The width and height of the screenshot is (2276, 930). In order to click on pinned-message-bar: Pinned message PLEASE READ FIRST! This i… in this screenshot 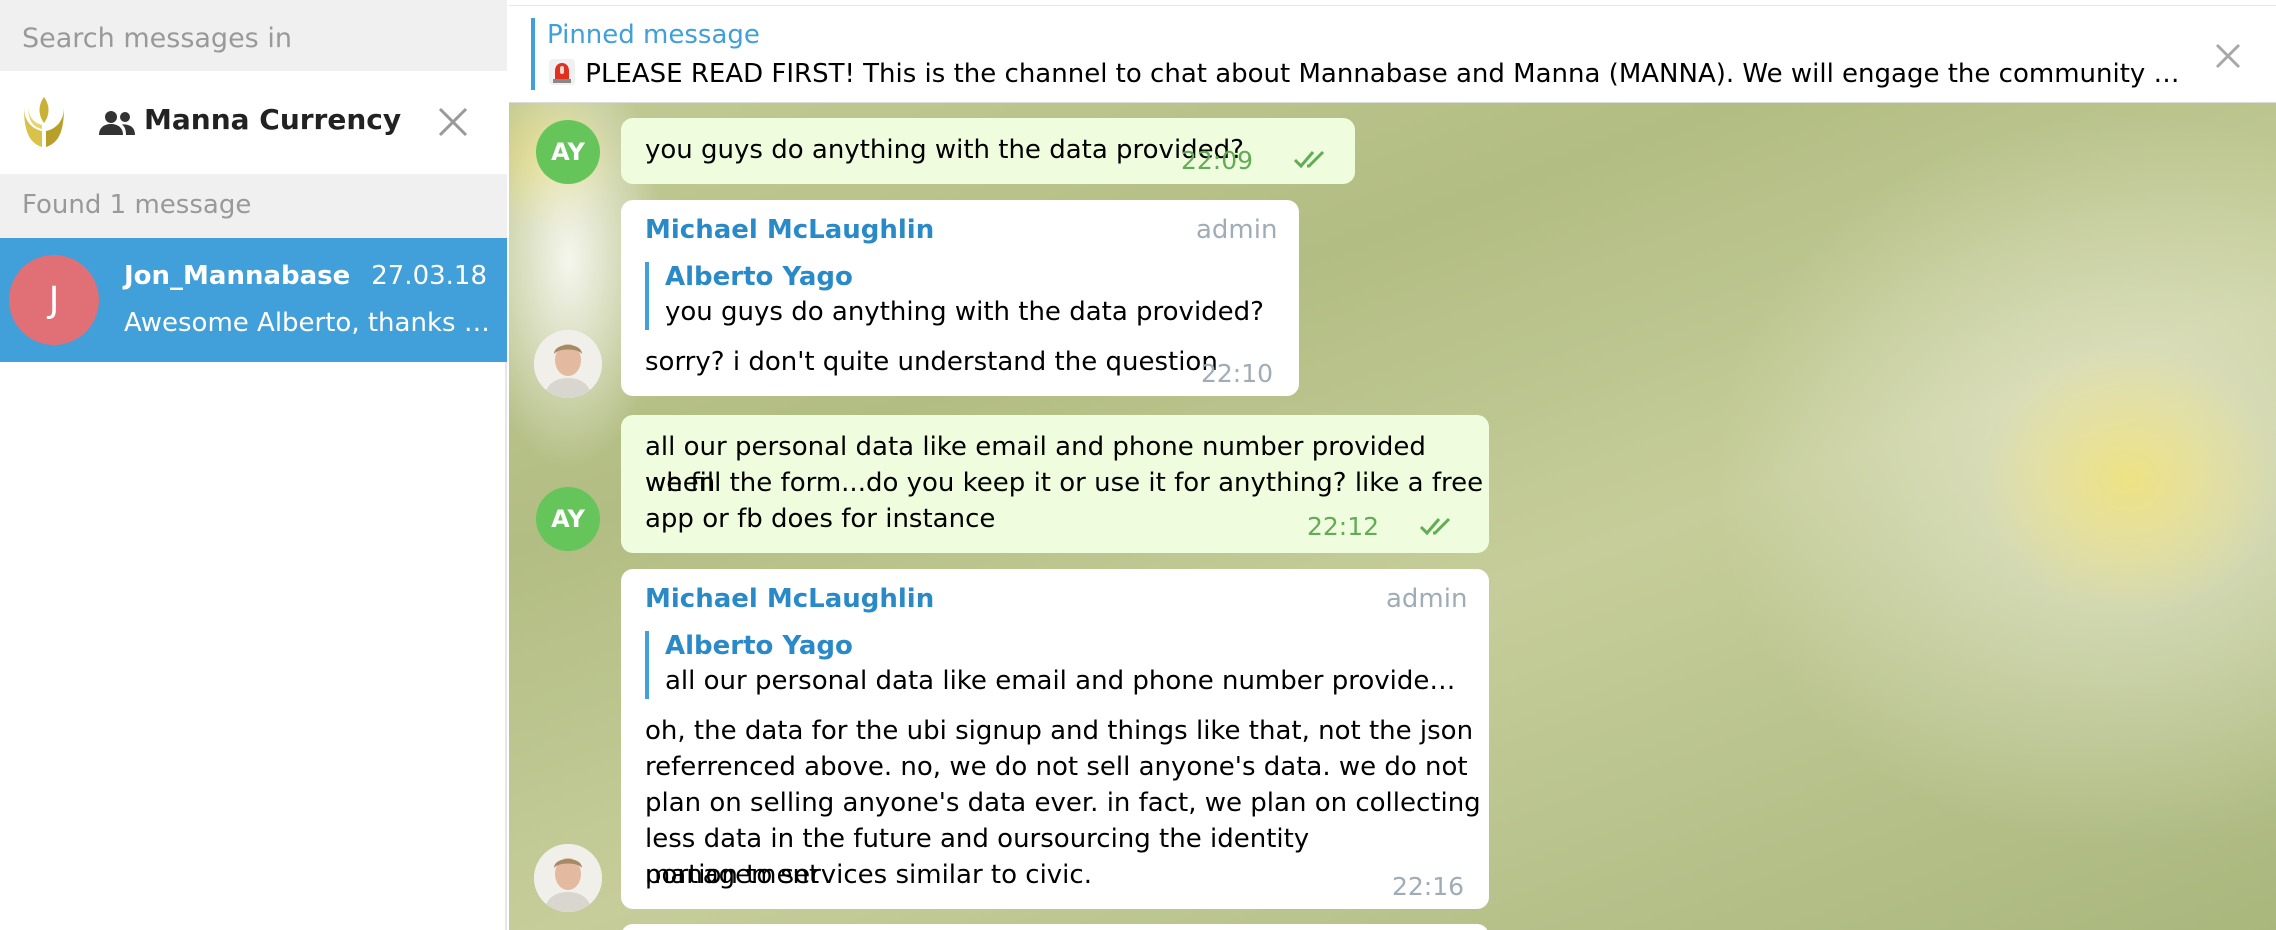, I will do `click(1392, 54)`.